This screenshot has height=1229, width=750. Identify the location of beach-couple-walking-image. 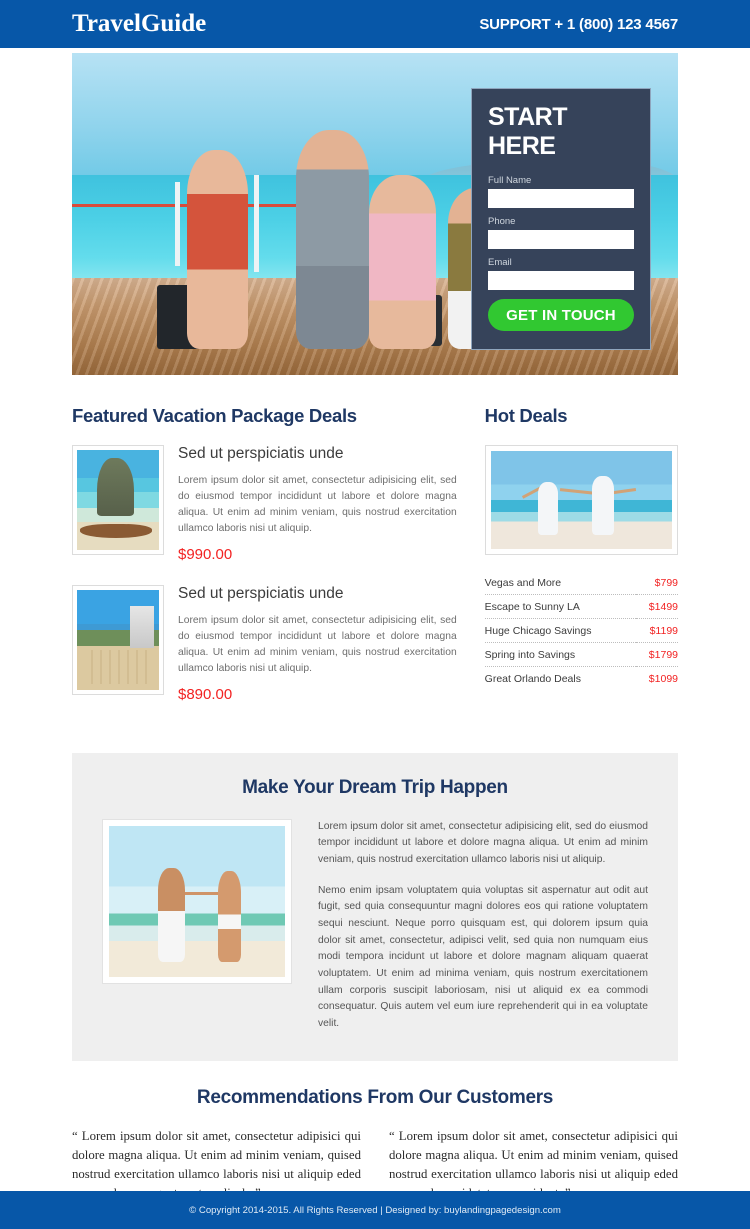
(197, 901).